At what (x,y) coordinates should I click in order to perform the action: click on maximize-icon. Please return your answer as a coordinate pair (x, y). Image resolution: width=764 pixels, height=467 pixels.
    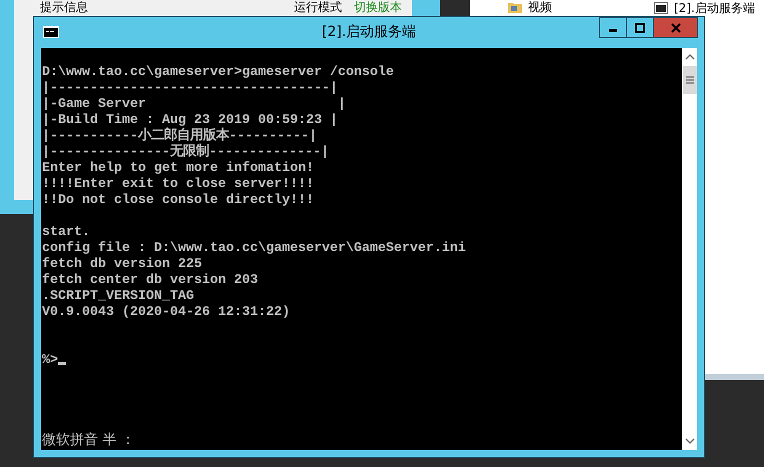
    Looking at the image, I should click on (640, 27).